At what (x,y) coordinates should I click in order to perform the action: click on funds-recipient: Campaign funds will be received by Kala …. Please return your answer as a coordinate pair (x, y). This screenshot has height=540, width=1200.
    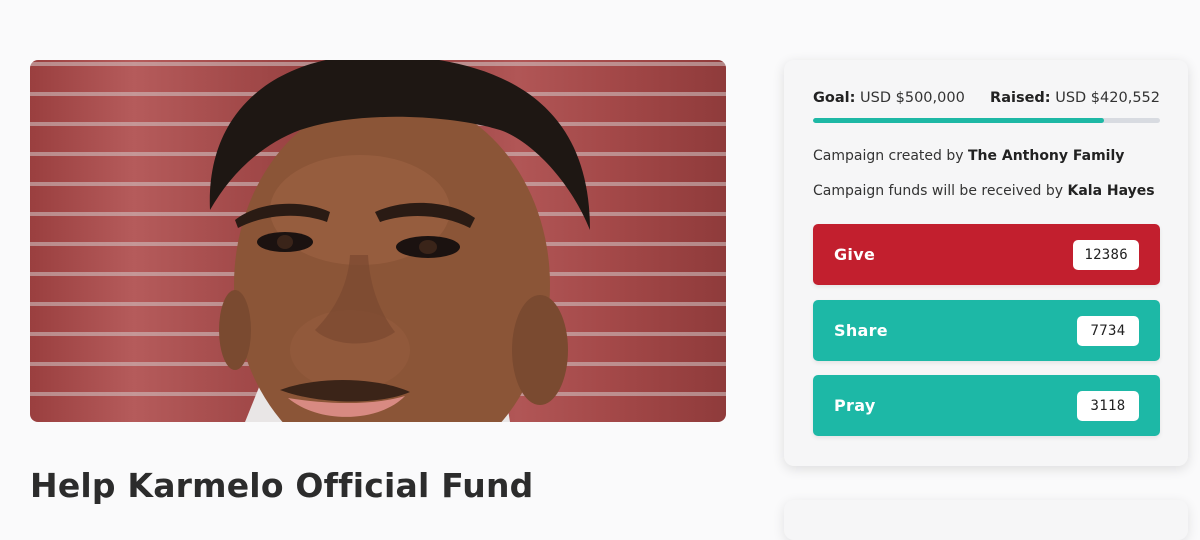
    Looking at the image, I should click on (984, 191).